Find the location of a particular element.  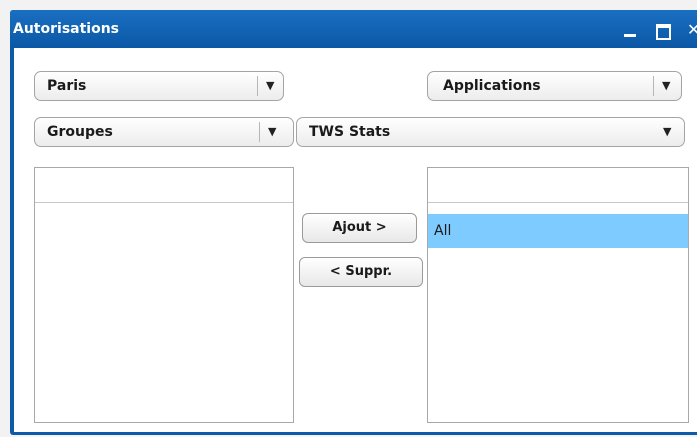

type-combobox-value: Applications is located at coordinates (492, 86).